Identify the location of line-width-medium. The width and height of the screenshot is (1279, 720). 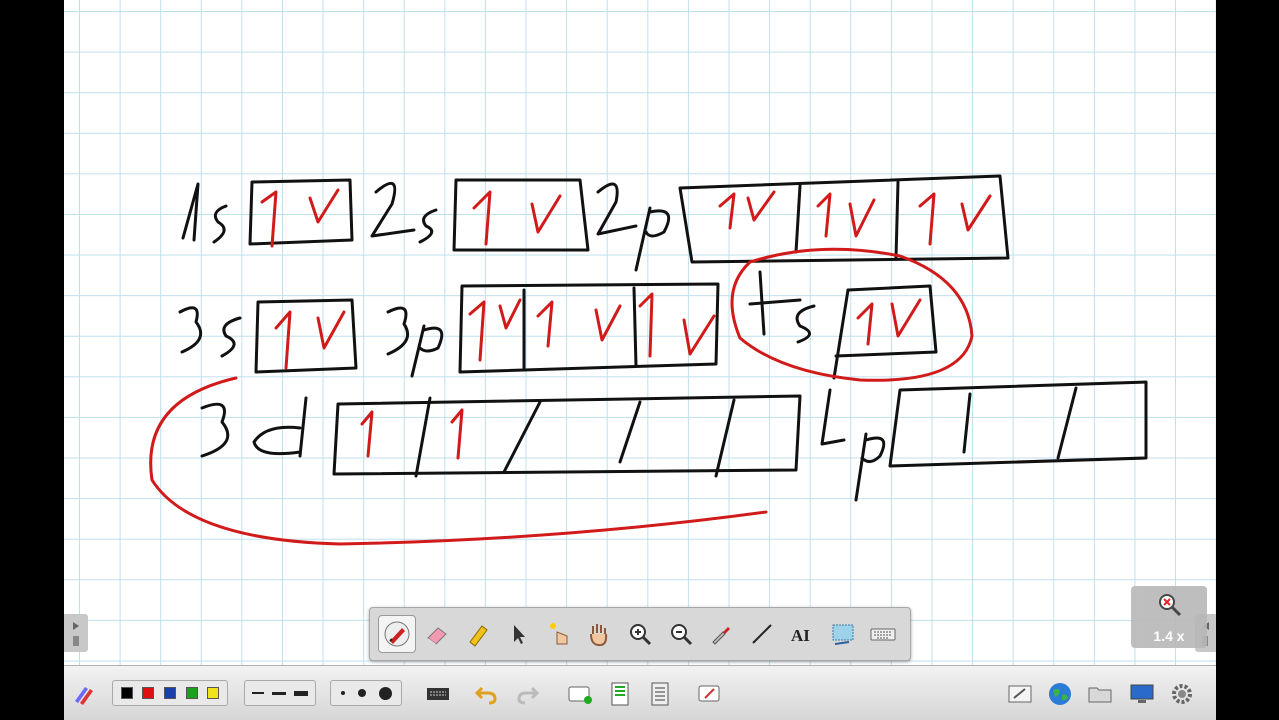
(279, 693).